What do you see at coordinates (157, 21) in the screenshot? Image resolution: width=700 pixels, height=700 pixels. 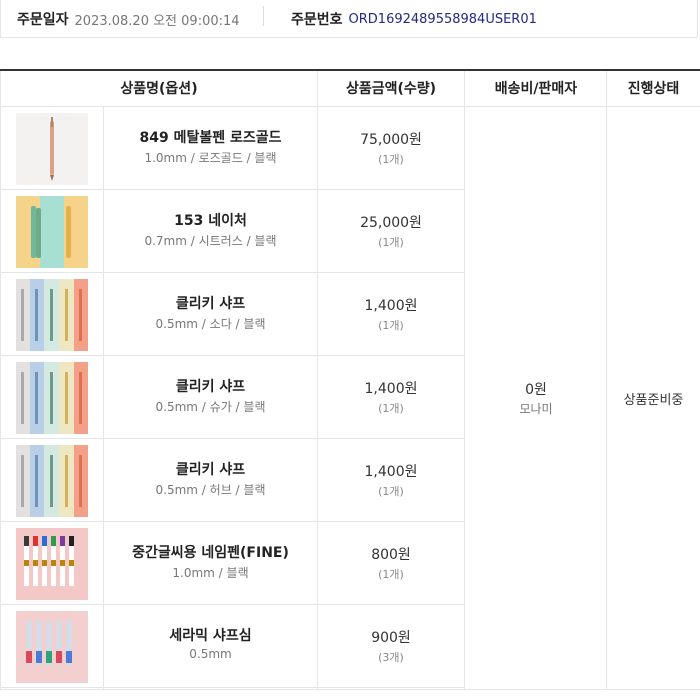 I see `order-date-value: 2023.08.20 오전 09:00:14` at bounding box center [157, 21].